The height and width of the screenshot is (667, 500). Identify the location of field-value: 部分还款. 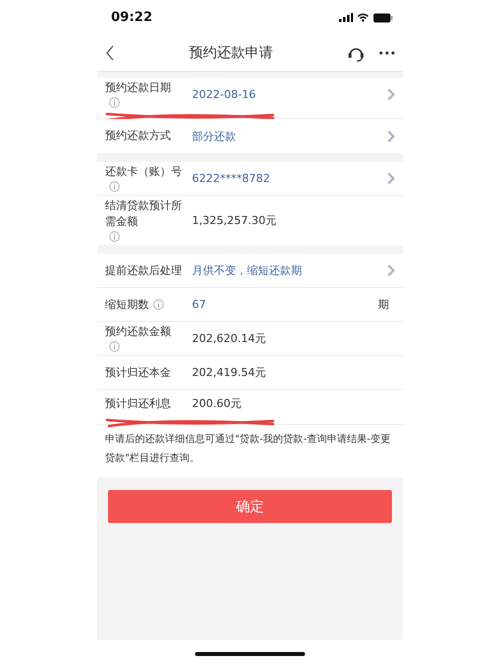
(214, 136).